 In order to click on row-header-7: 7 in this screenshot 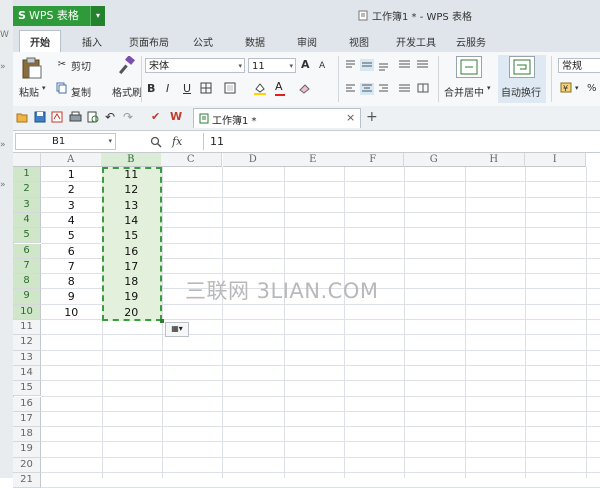, I will do `click(27, 266)`.